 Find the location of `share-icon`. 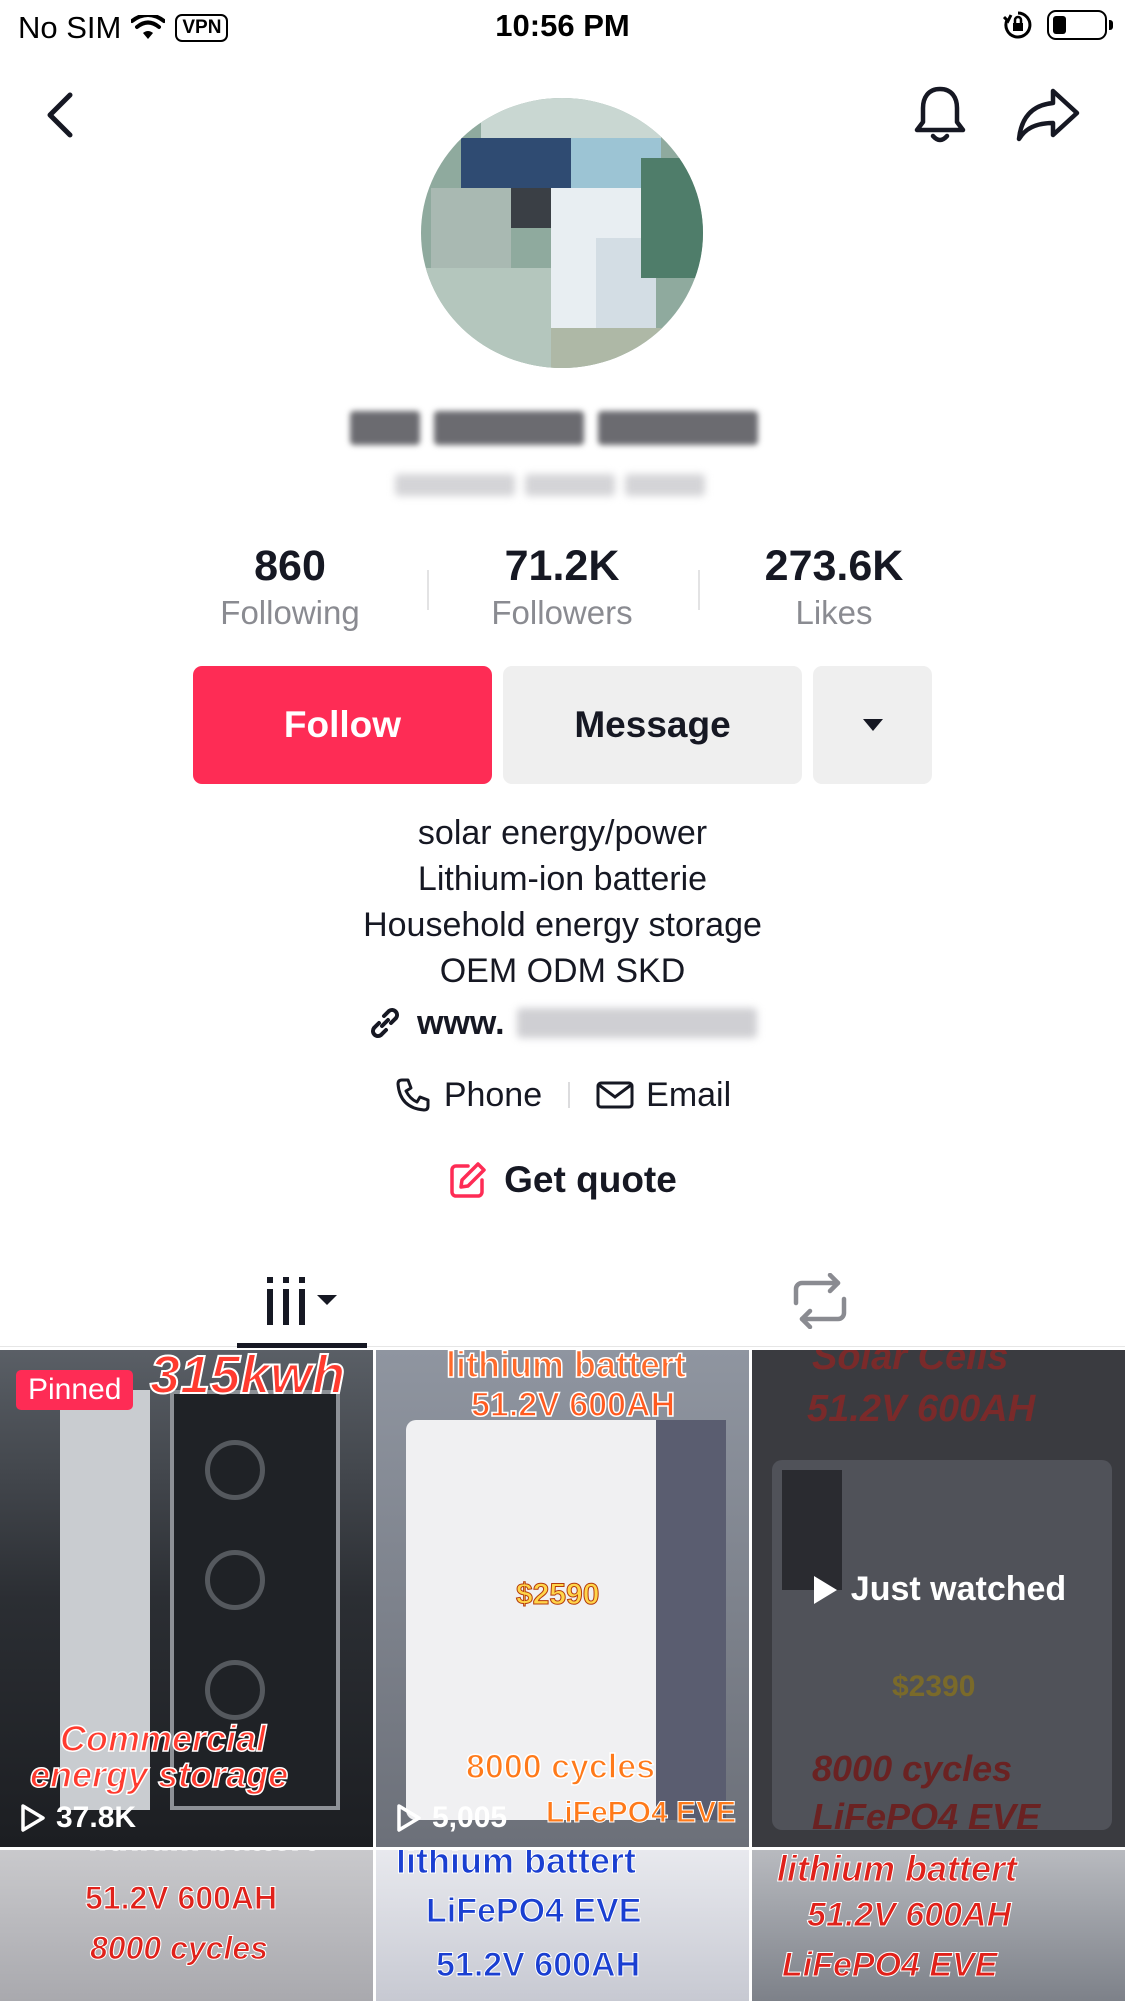

share-icon is located at coordinates (1048, 115).